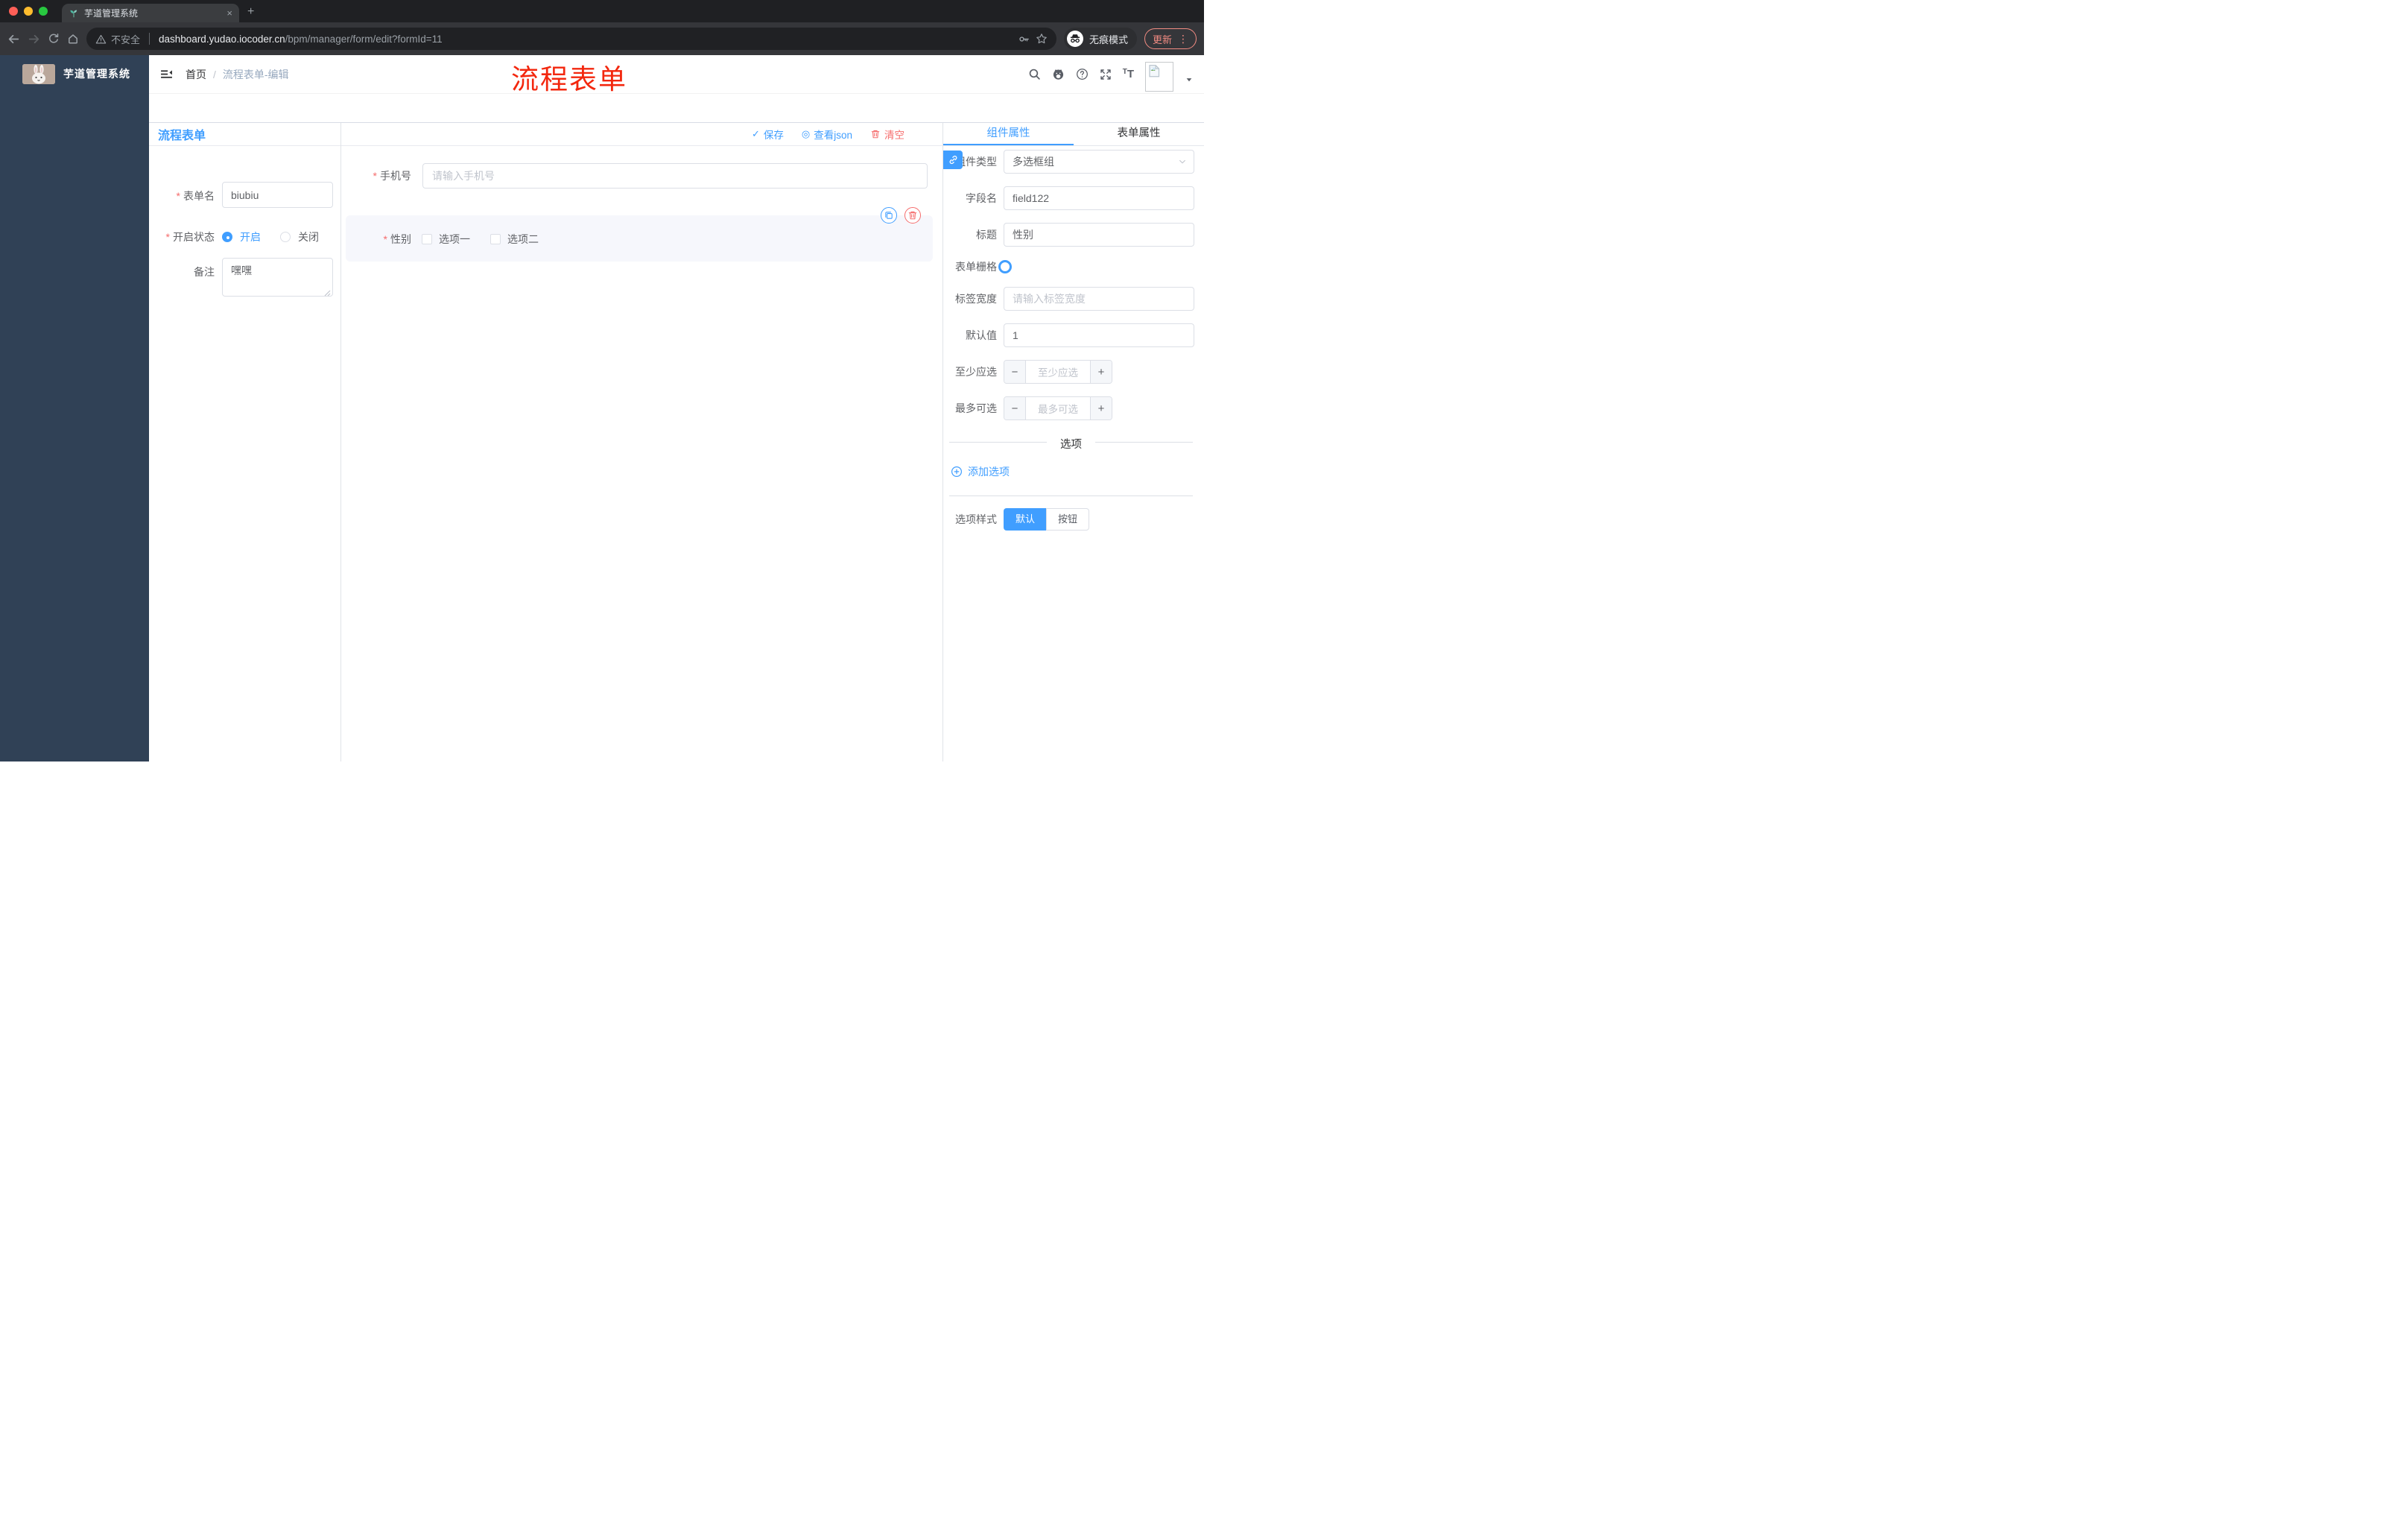  Describe the element at coordinates (327, 293) in the screenshot. I see `textarea-resize-grip` at that location.